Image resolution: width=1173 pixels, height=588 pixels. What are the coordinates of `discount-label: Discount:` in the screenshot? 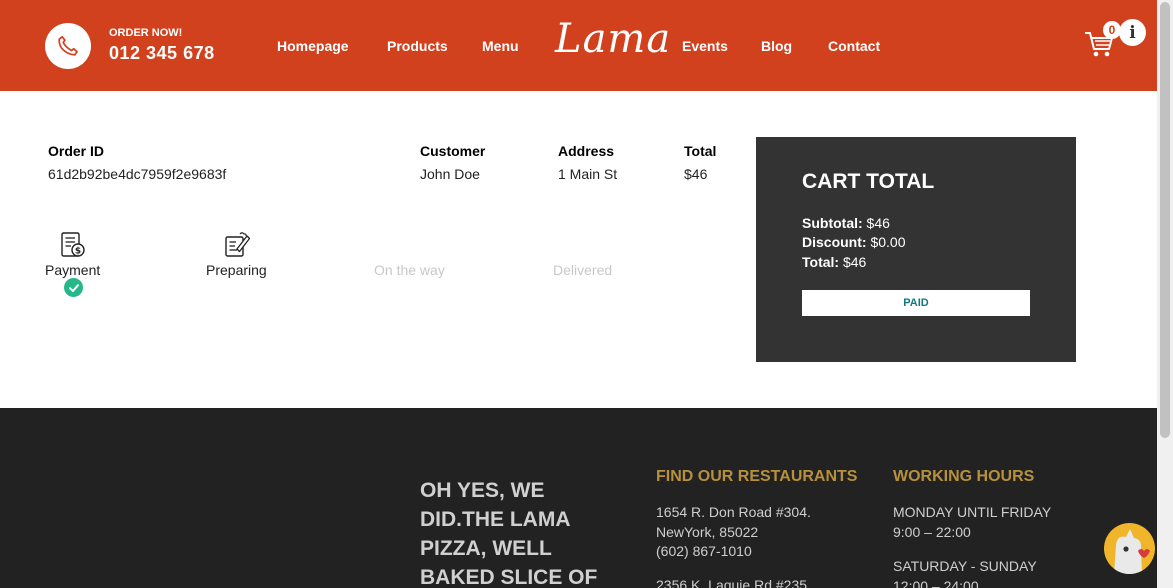 It's located at (834, 242).